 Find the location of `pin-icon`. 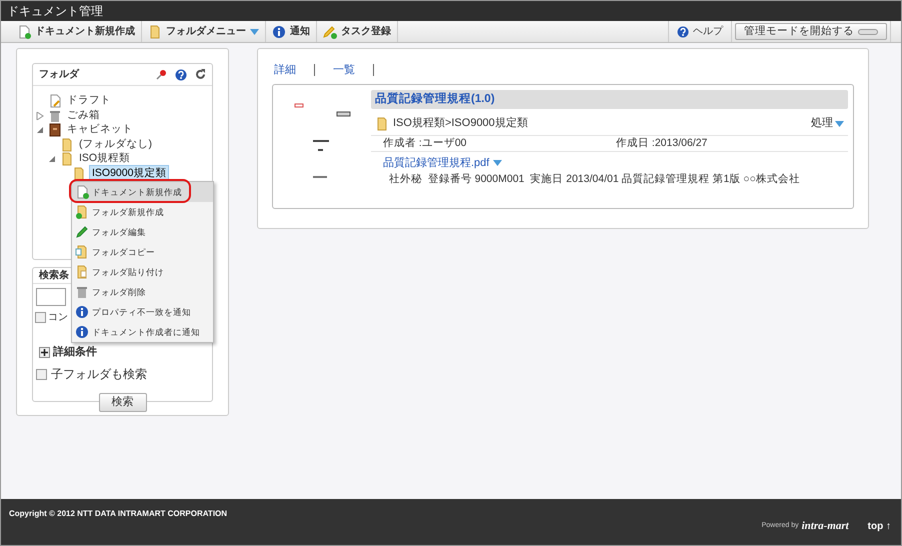

pin-icon is located at coordinates (161, 74).